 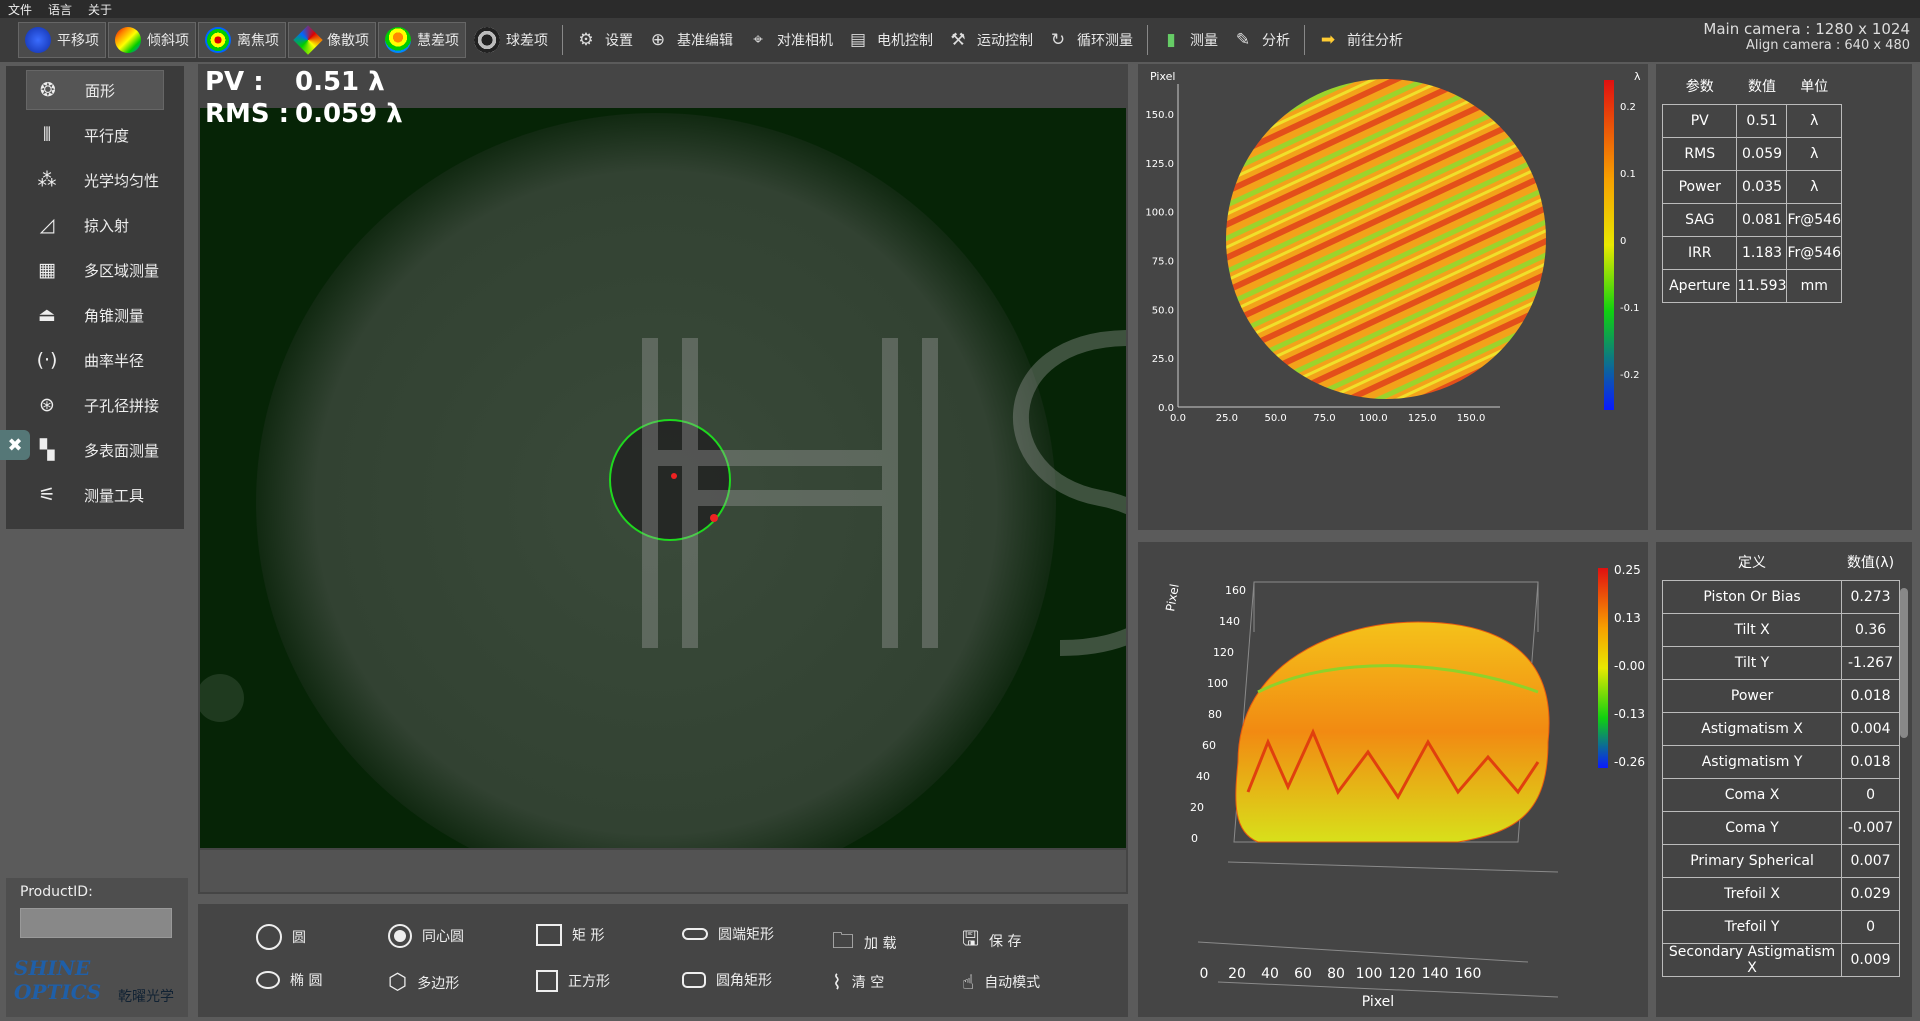 What do you see at coordinates (95, 270) in the screenshot?
I see `sidebar-item-multi-region: ▦ 多区域测量` at bounding box center [95, 270].